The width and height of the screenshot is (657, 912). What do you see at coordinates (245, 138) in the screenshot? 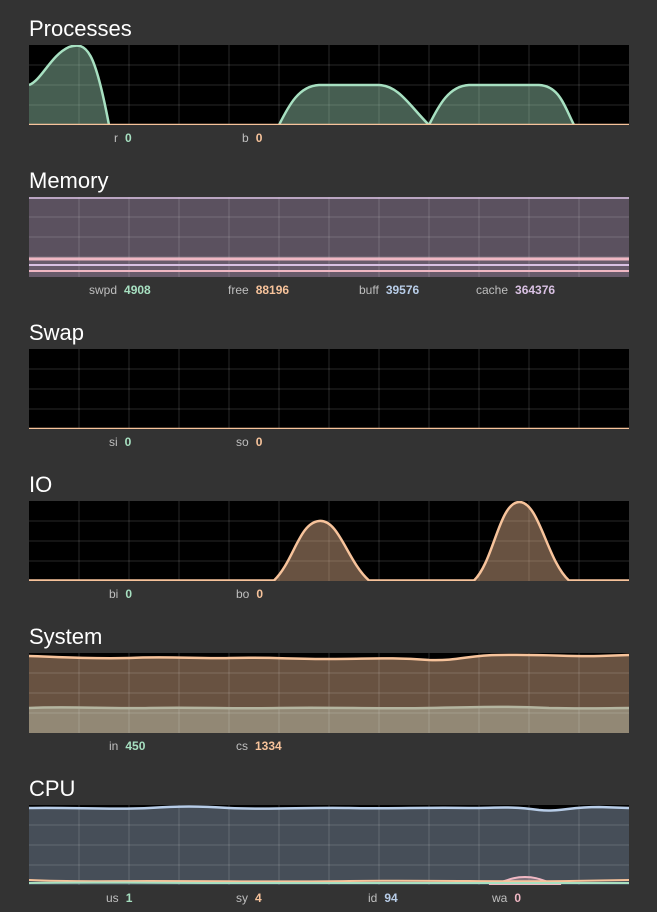
I see `legend-label: b` at bounding box center [245, 138].